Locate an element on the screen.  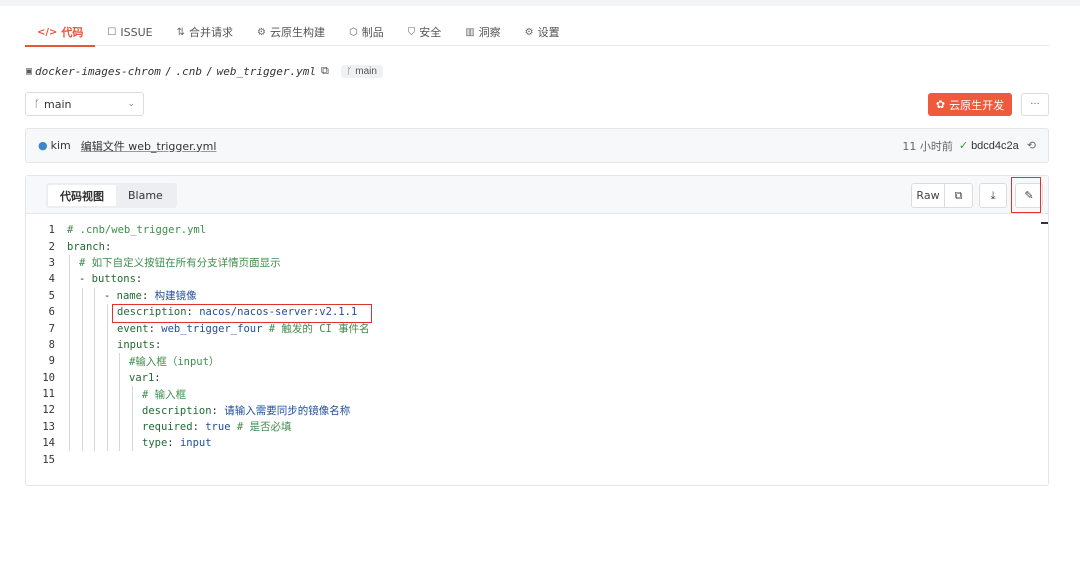
build-icon: ⚙ is located at coordinates (261, 32).